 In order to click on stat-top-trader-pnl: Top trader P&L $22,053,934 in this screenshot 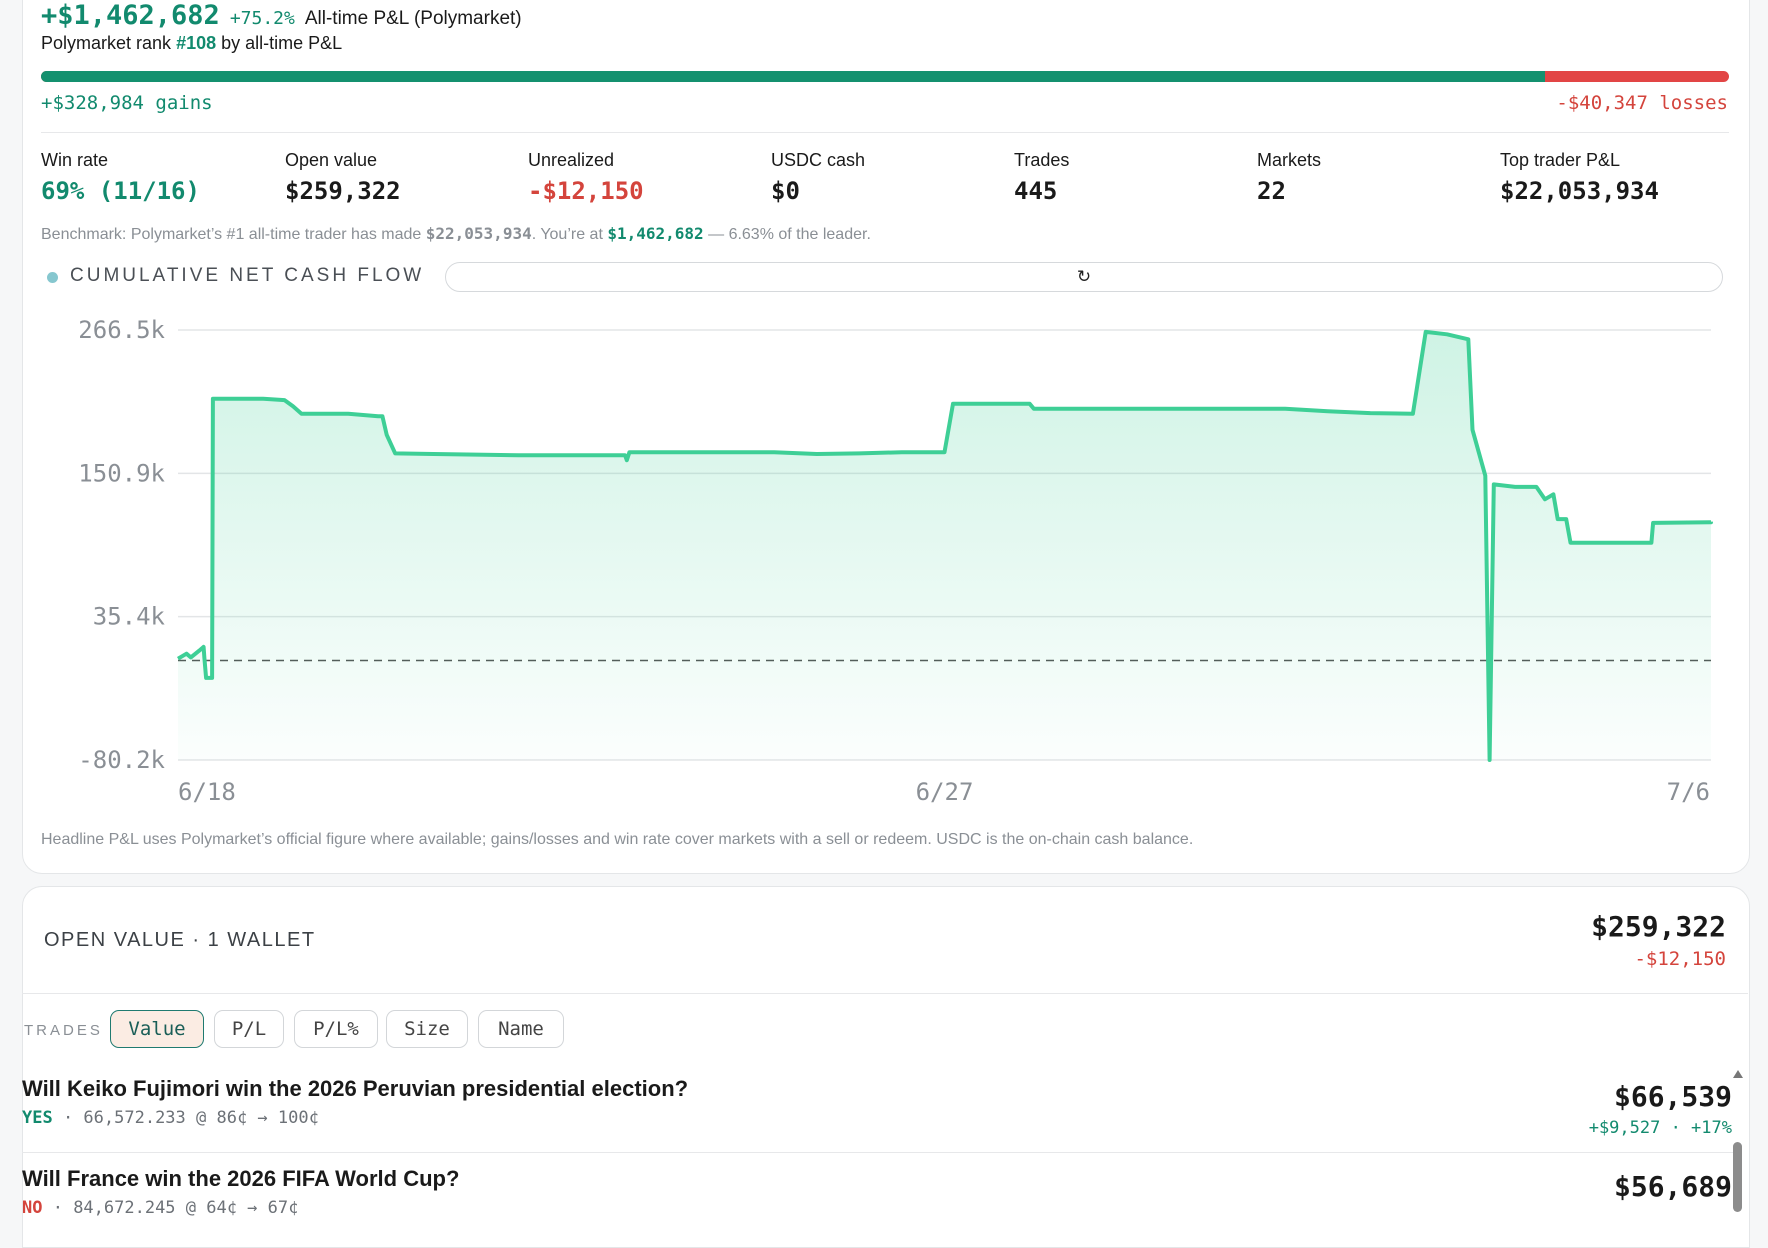, I will do `click(1579, 177)`.